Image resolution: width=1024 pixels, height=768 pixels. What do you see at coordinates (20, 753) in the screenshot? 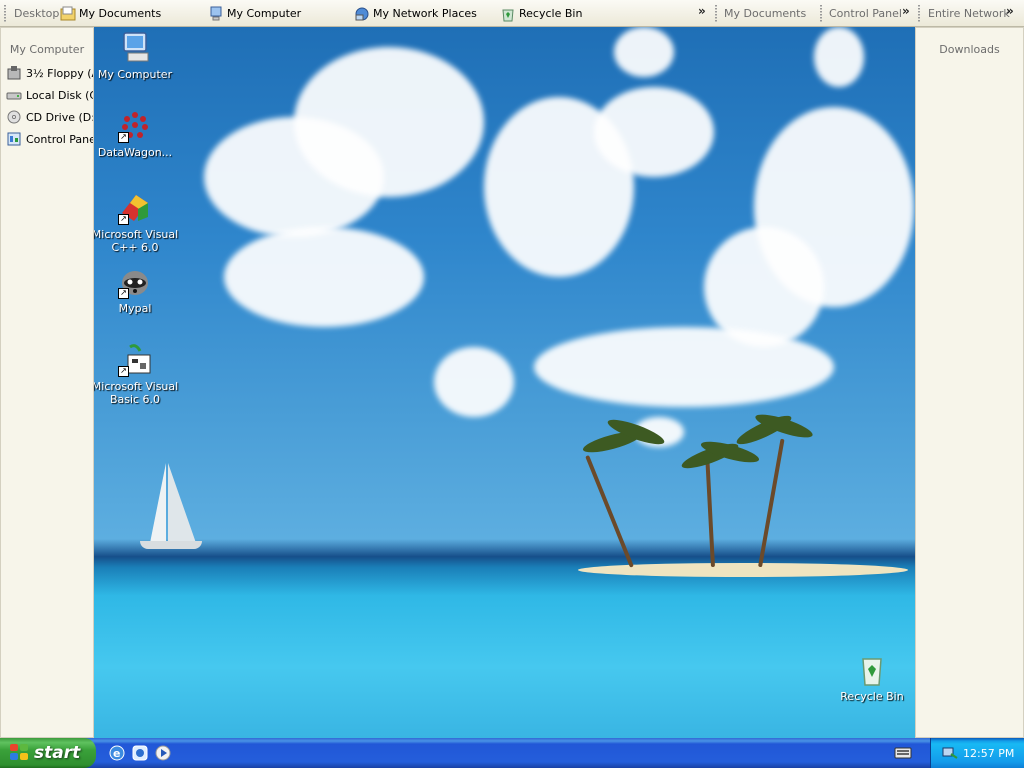
I see `windows-logo-icon` at bounding box center [20, 753].